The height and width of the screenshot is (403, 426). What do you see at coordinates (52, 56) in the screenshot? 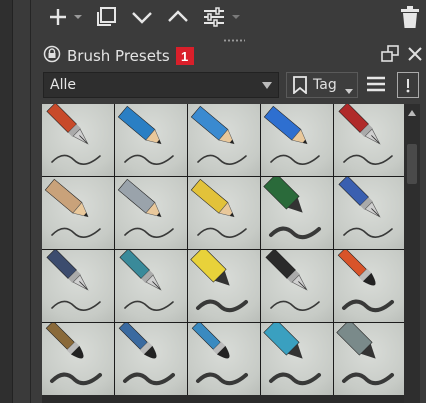
I see `lock-icon` at bounding box center [52, 56].